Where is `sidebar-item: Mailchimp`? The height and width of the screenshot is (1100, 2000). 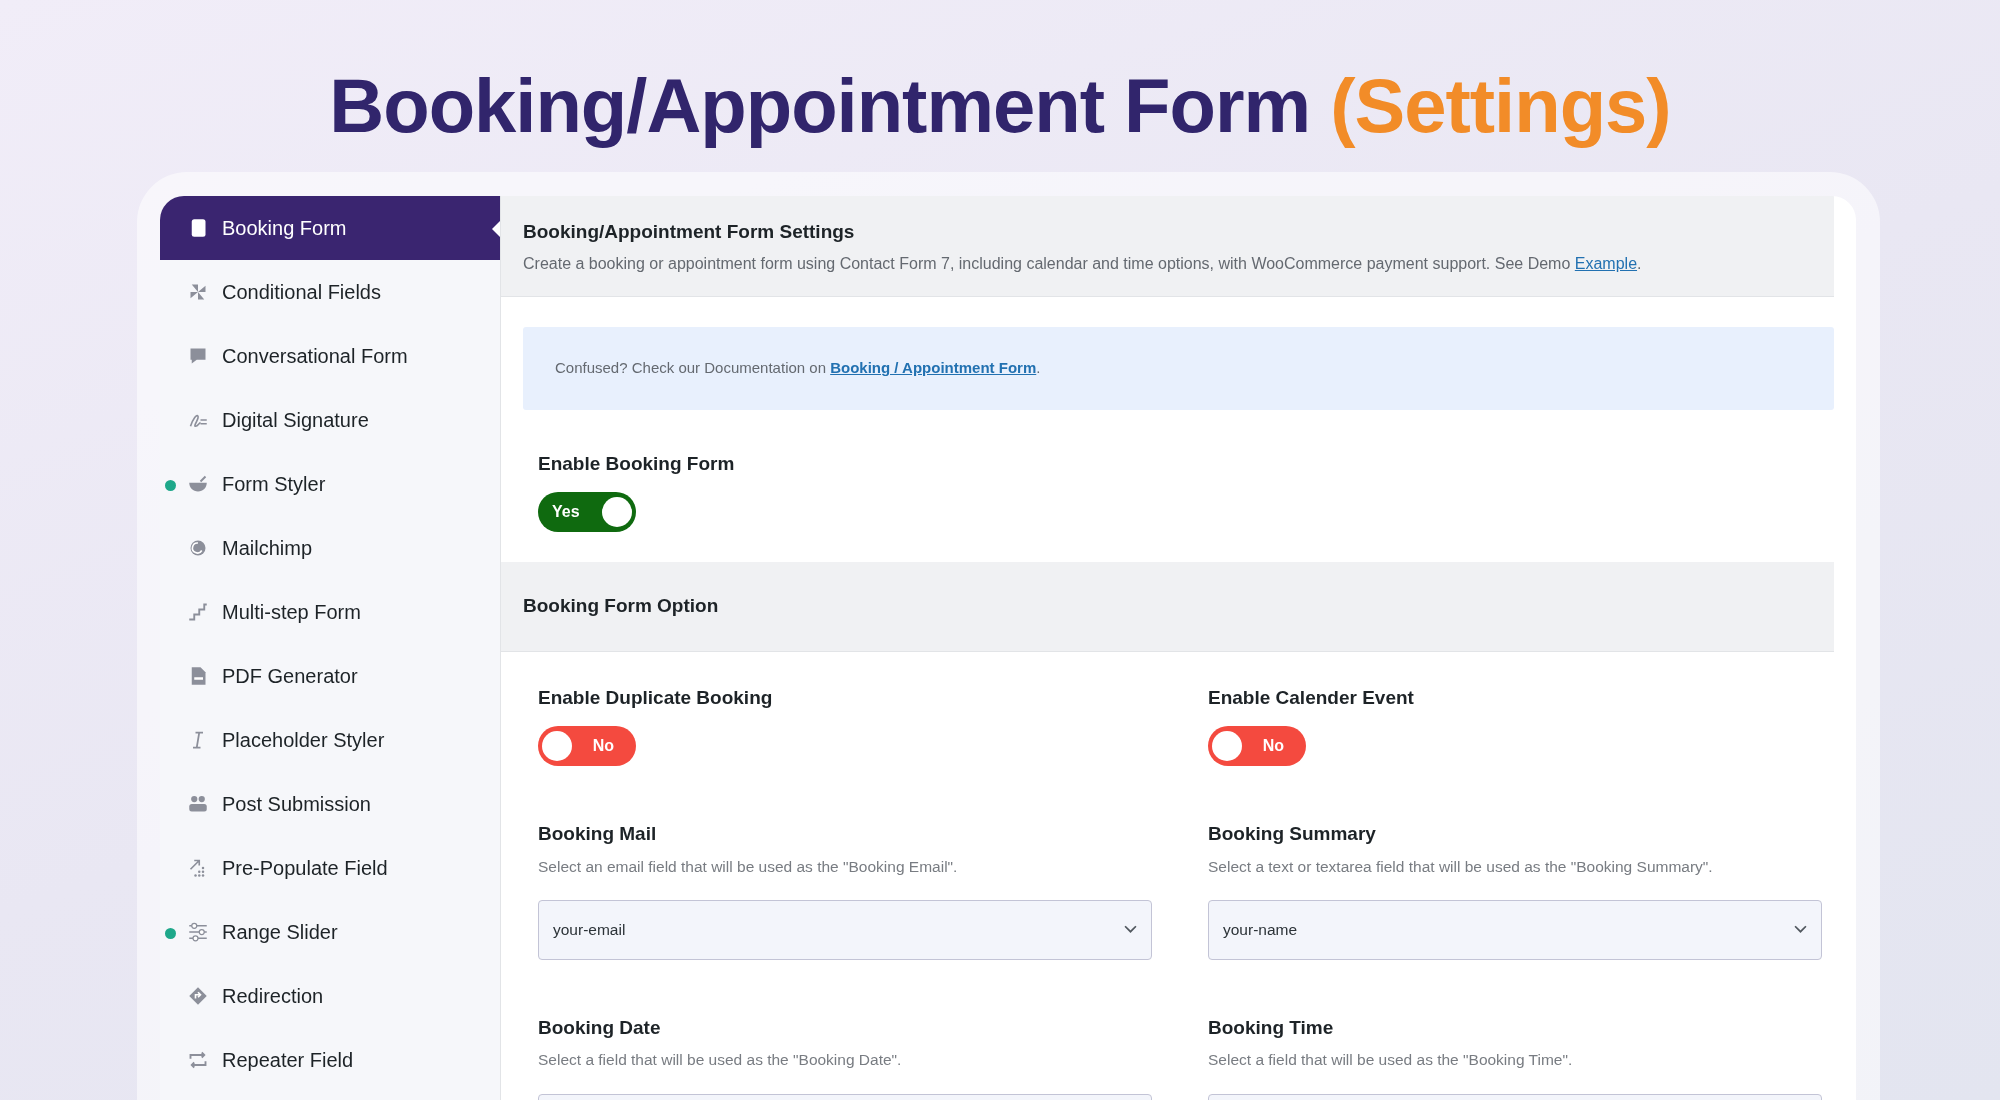
sidebar-item: Mailchimp is located at coordinates (330, 547).